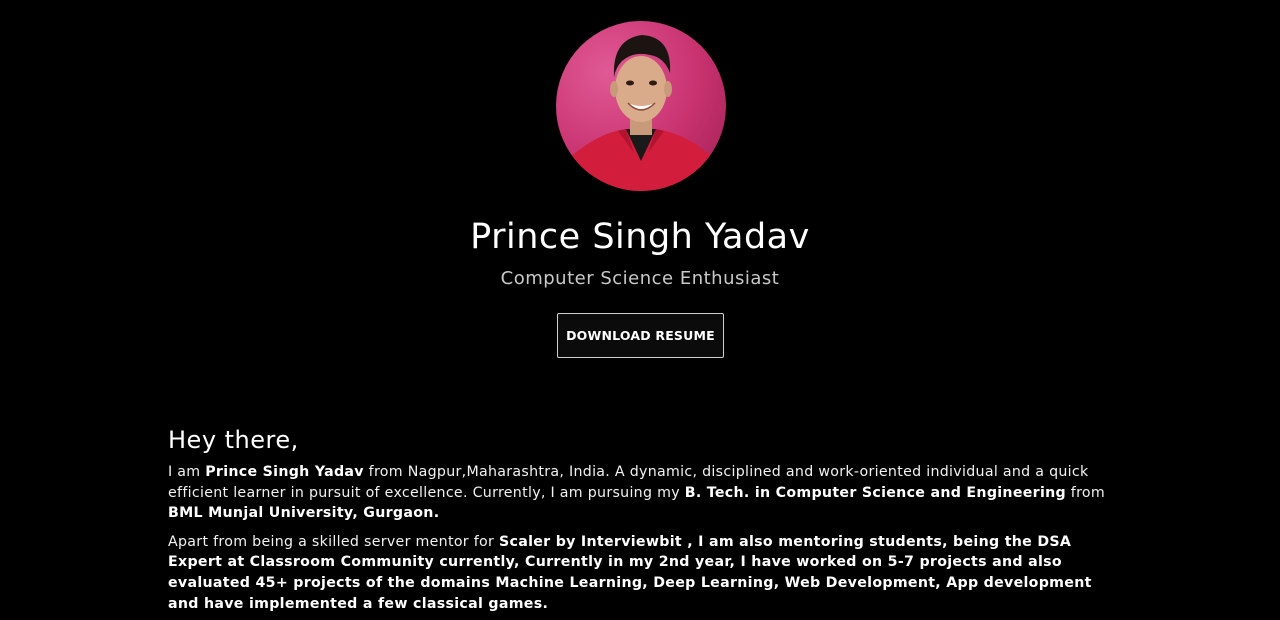  Describe the element at coordinates (233, 440) in the screenshot. I see `about-heading: Hey there,` at that location.